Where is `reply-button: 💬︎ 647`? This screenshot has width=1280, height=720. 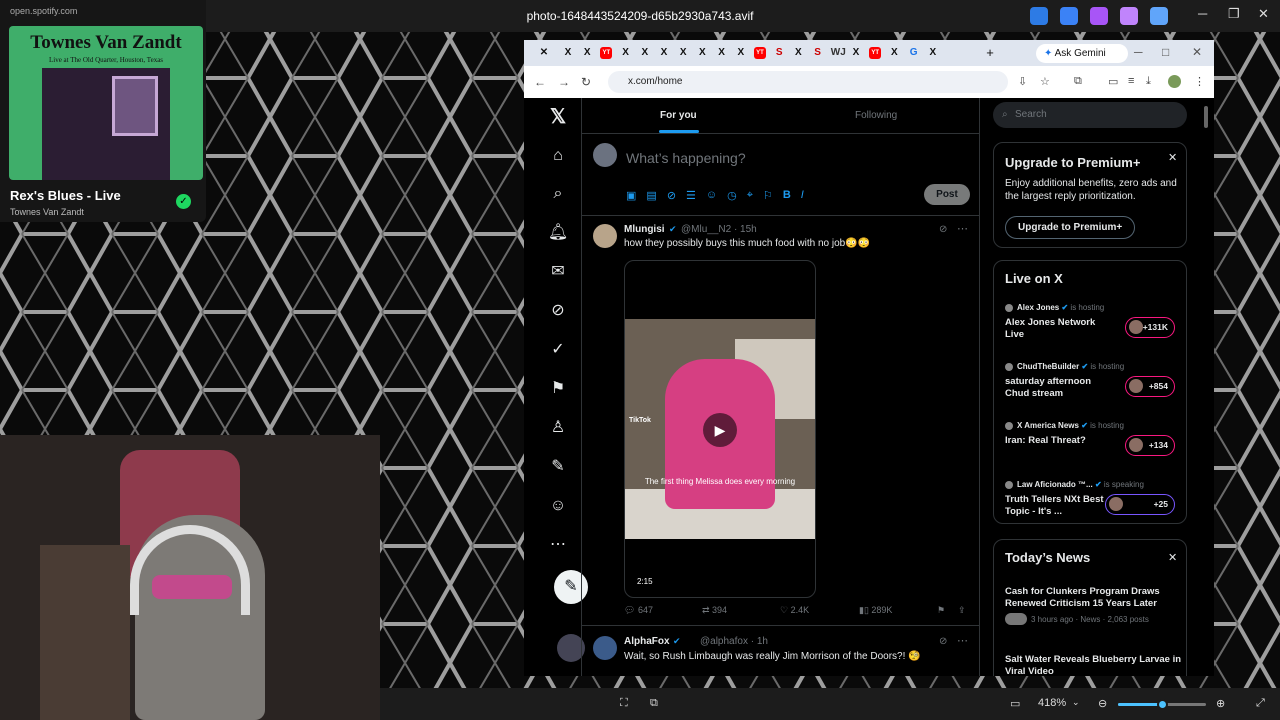 reply-button: 💬︎ 647 is located at coordinates (638, 610).